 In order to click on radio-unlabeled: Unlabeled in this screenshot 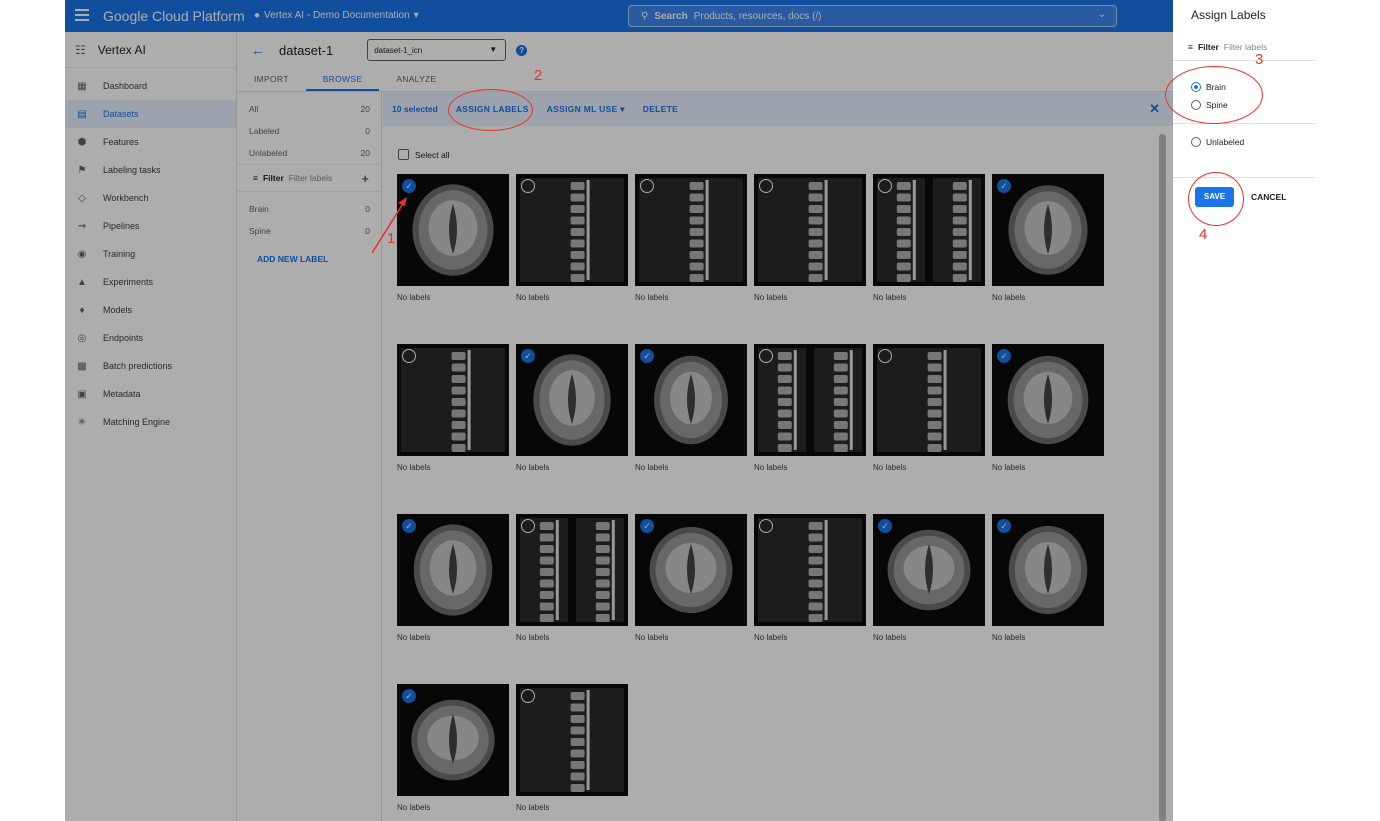, I will do `click(1217, 142)`.